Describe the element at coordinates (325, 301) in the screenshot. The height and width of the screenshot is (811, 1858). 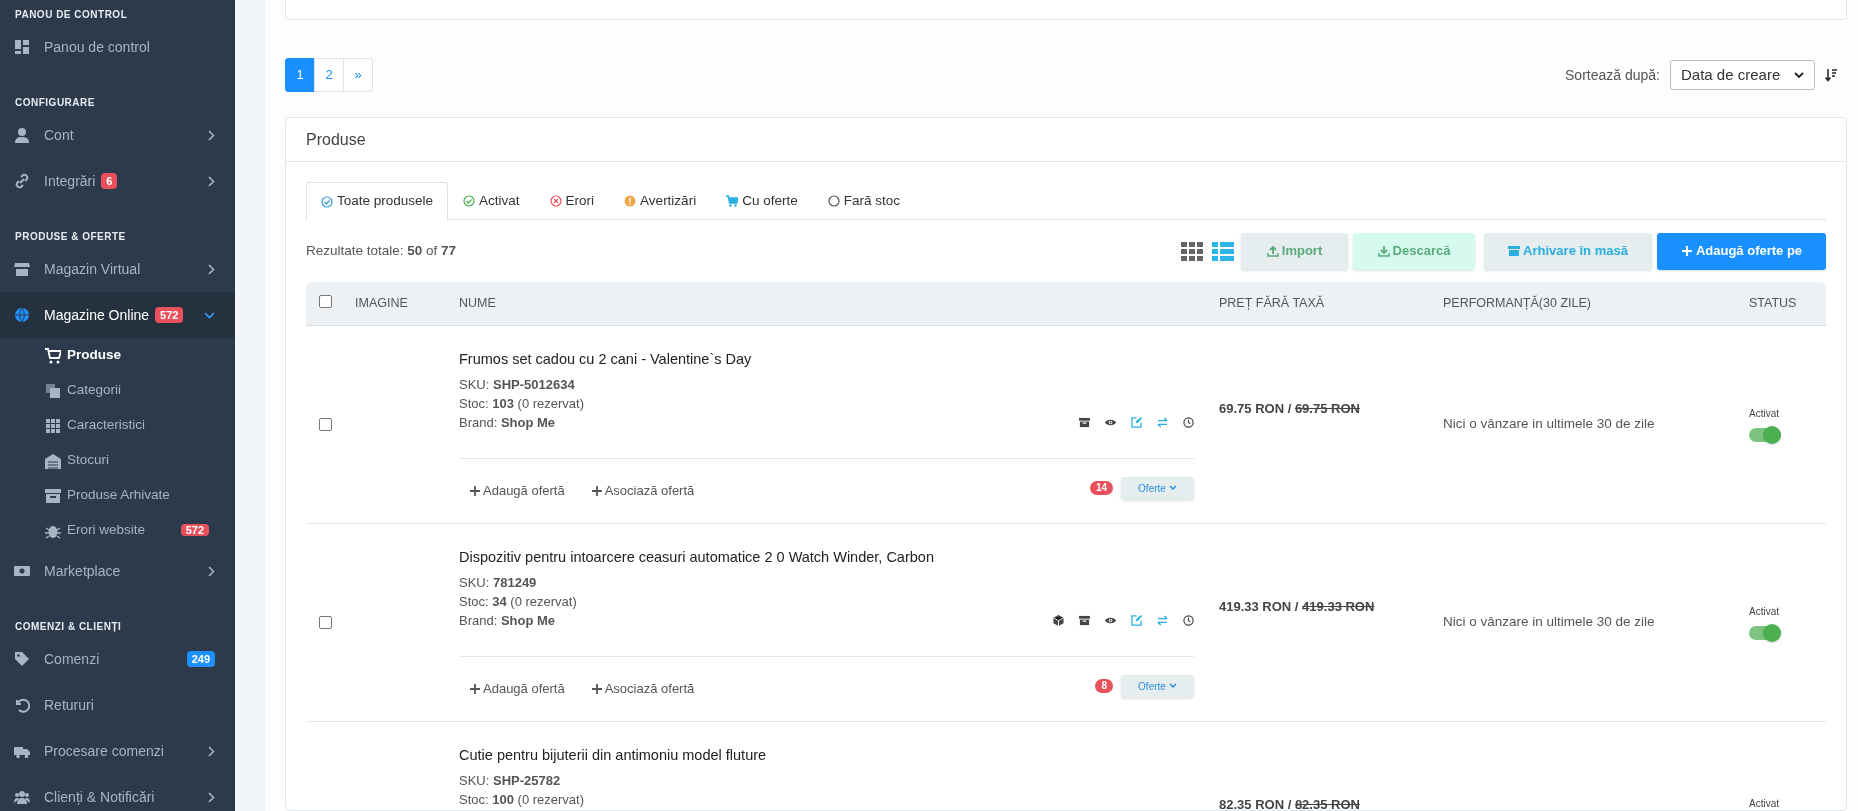
I see `select-all-checkbox` at that location.